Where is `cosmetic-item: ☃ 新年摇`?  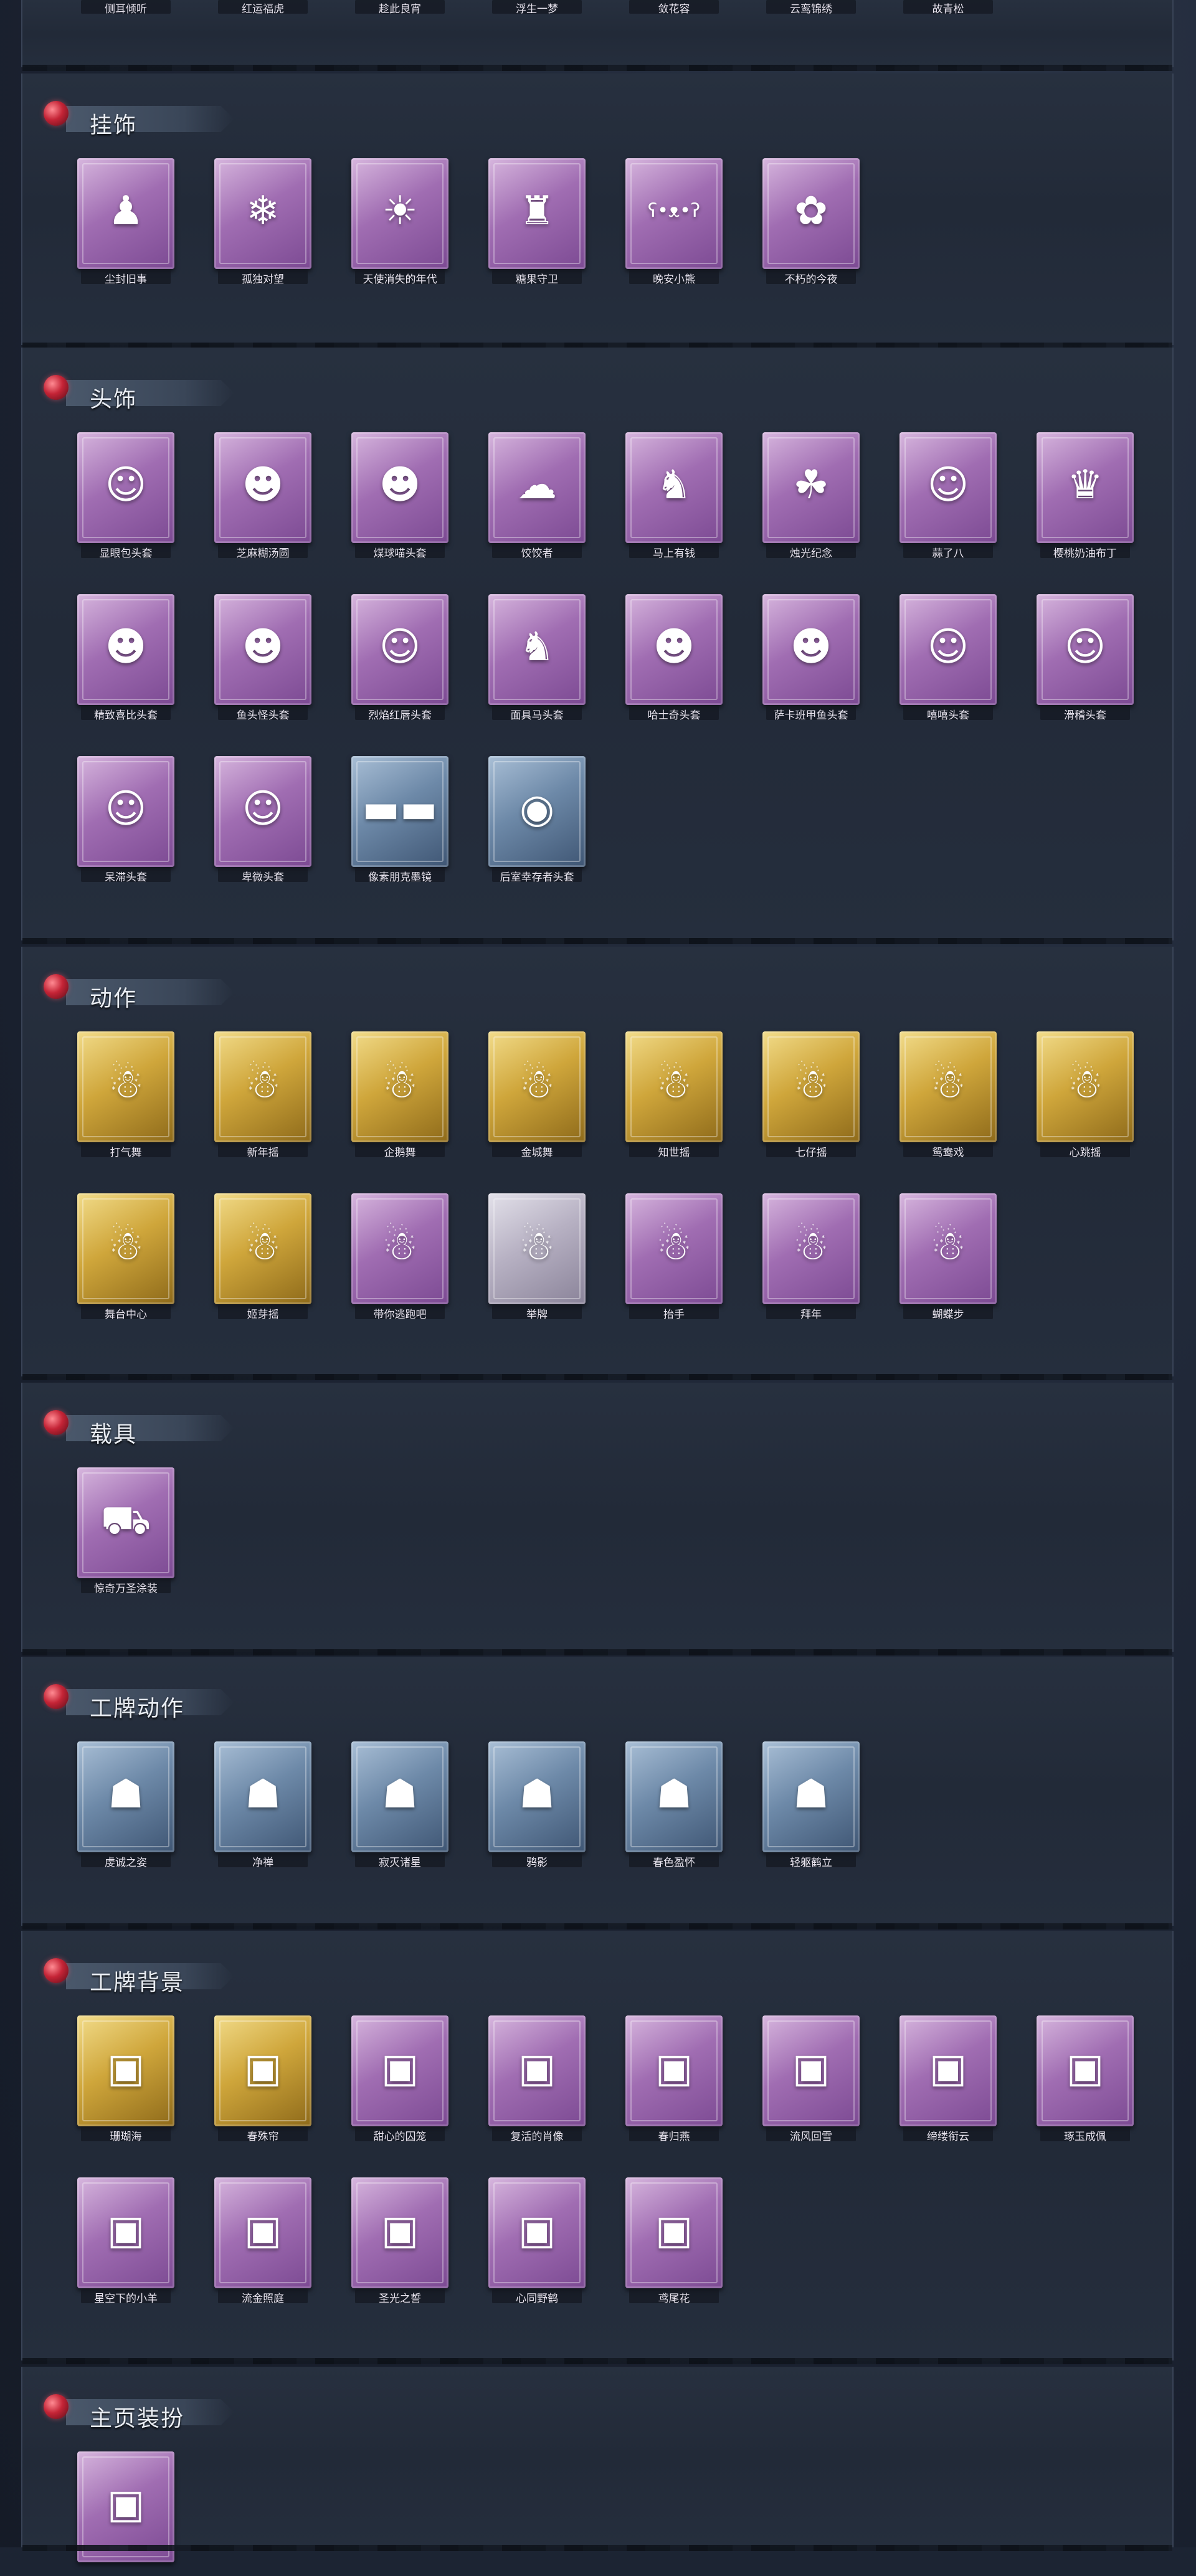
cosmetic-item: ☃ 新年摇 is located at coordinates (262, 1094).